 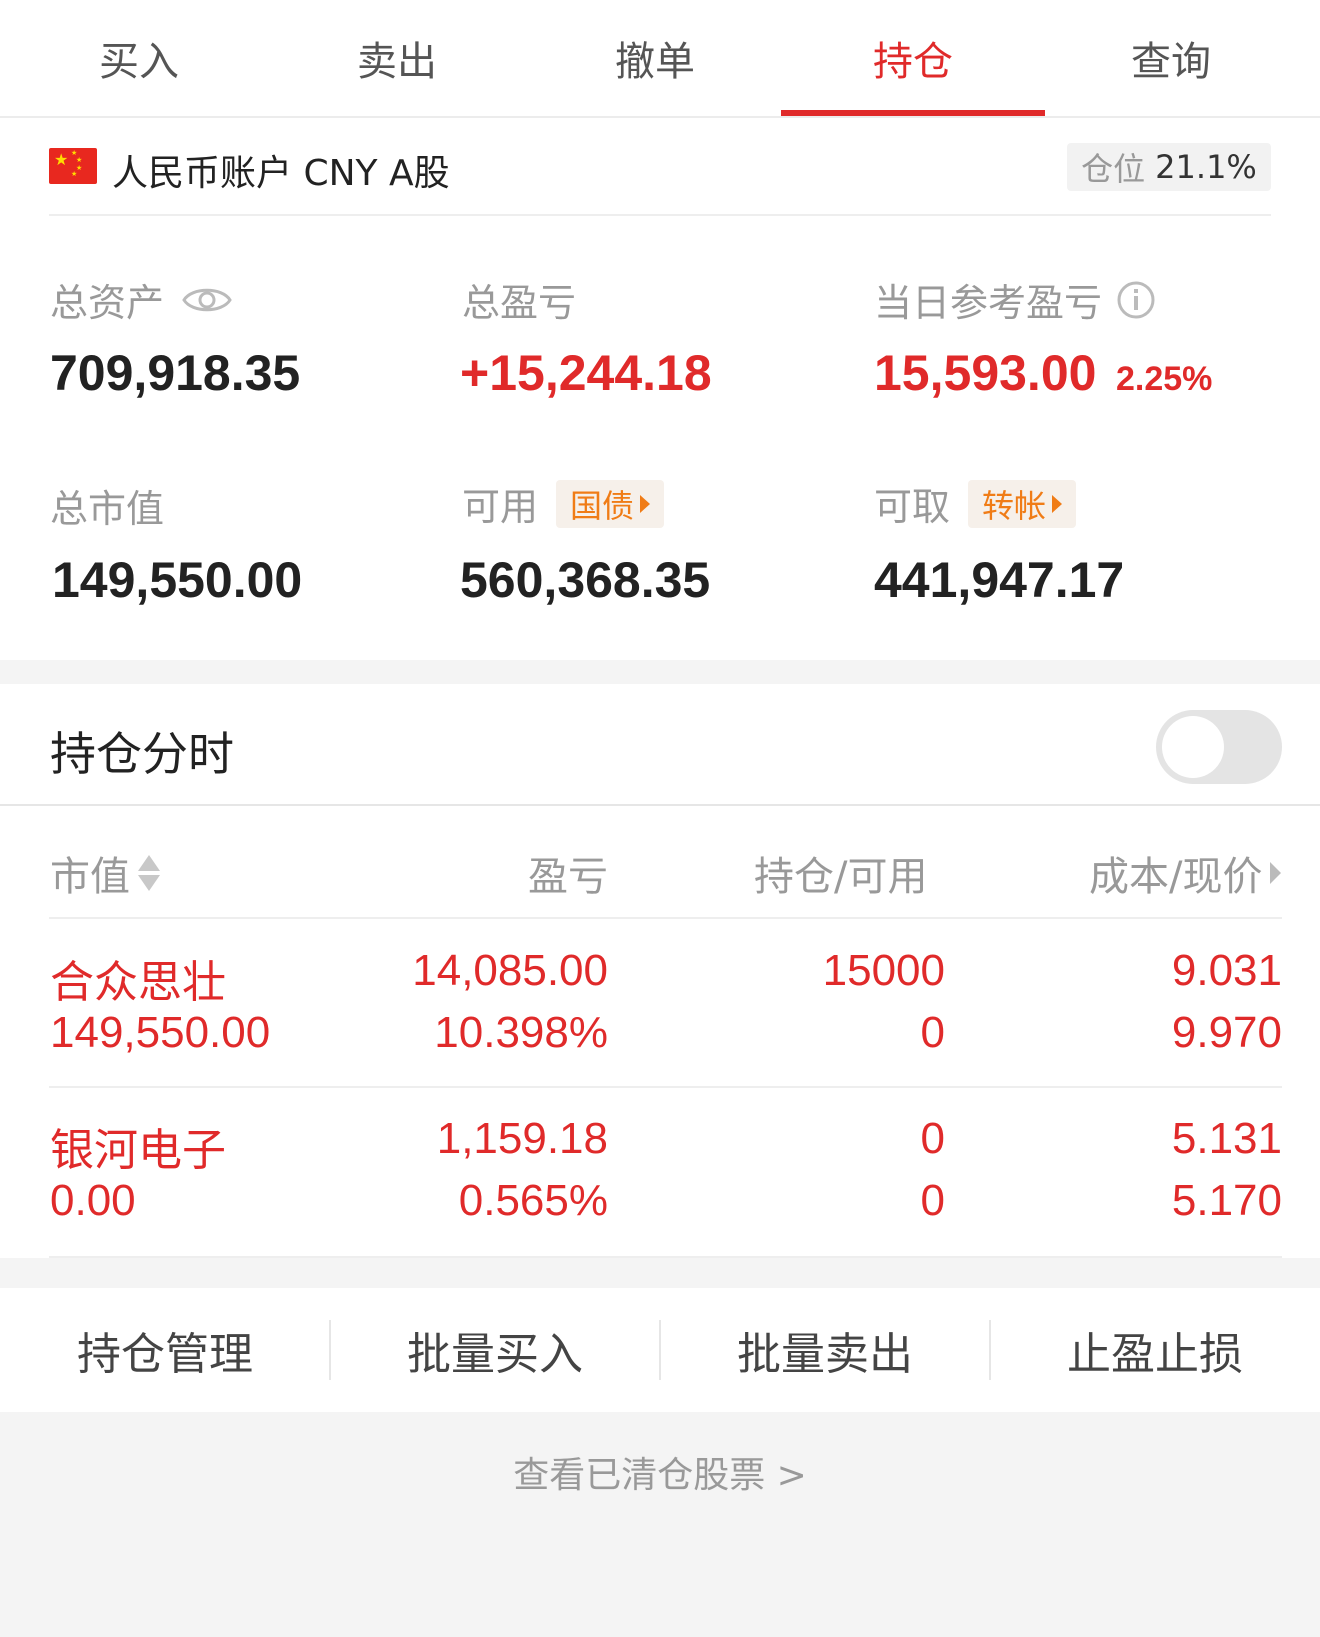 I want to click on header-position: 持仓/可用, so click(x=840, y=873).